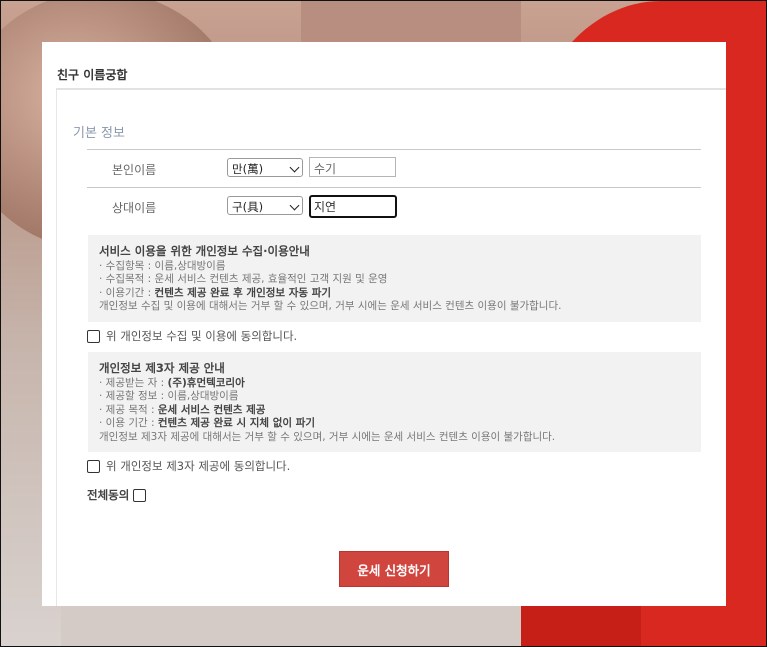  I want to click on third-party-agree-row: 위 개인정보 제3자 제공에 동의합니다., so click(188, 466).